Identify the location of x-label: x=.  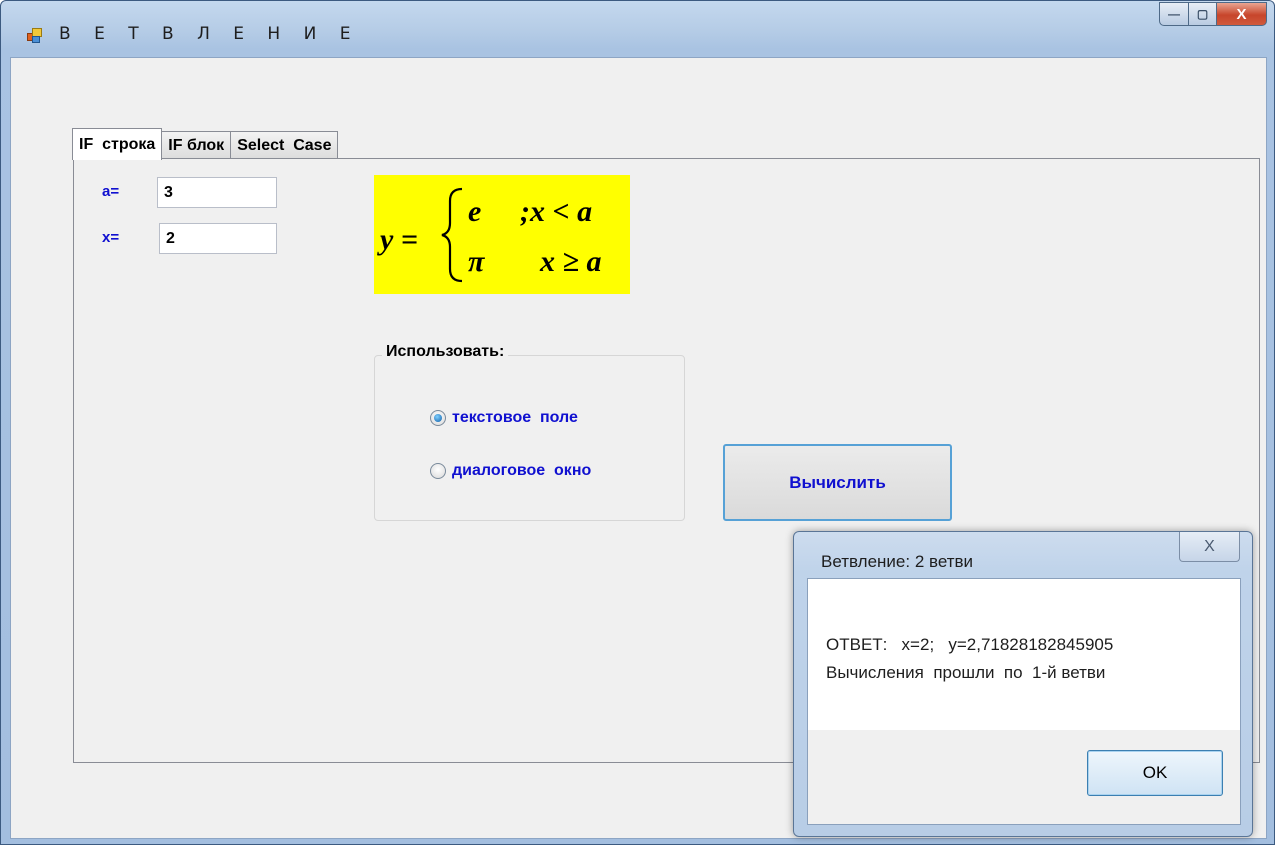
(111, 237).